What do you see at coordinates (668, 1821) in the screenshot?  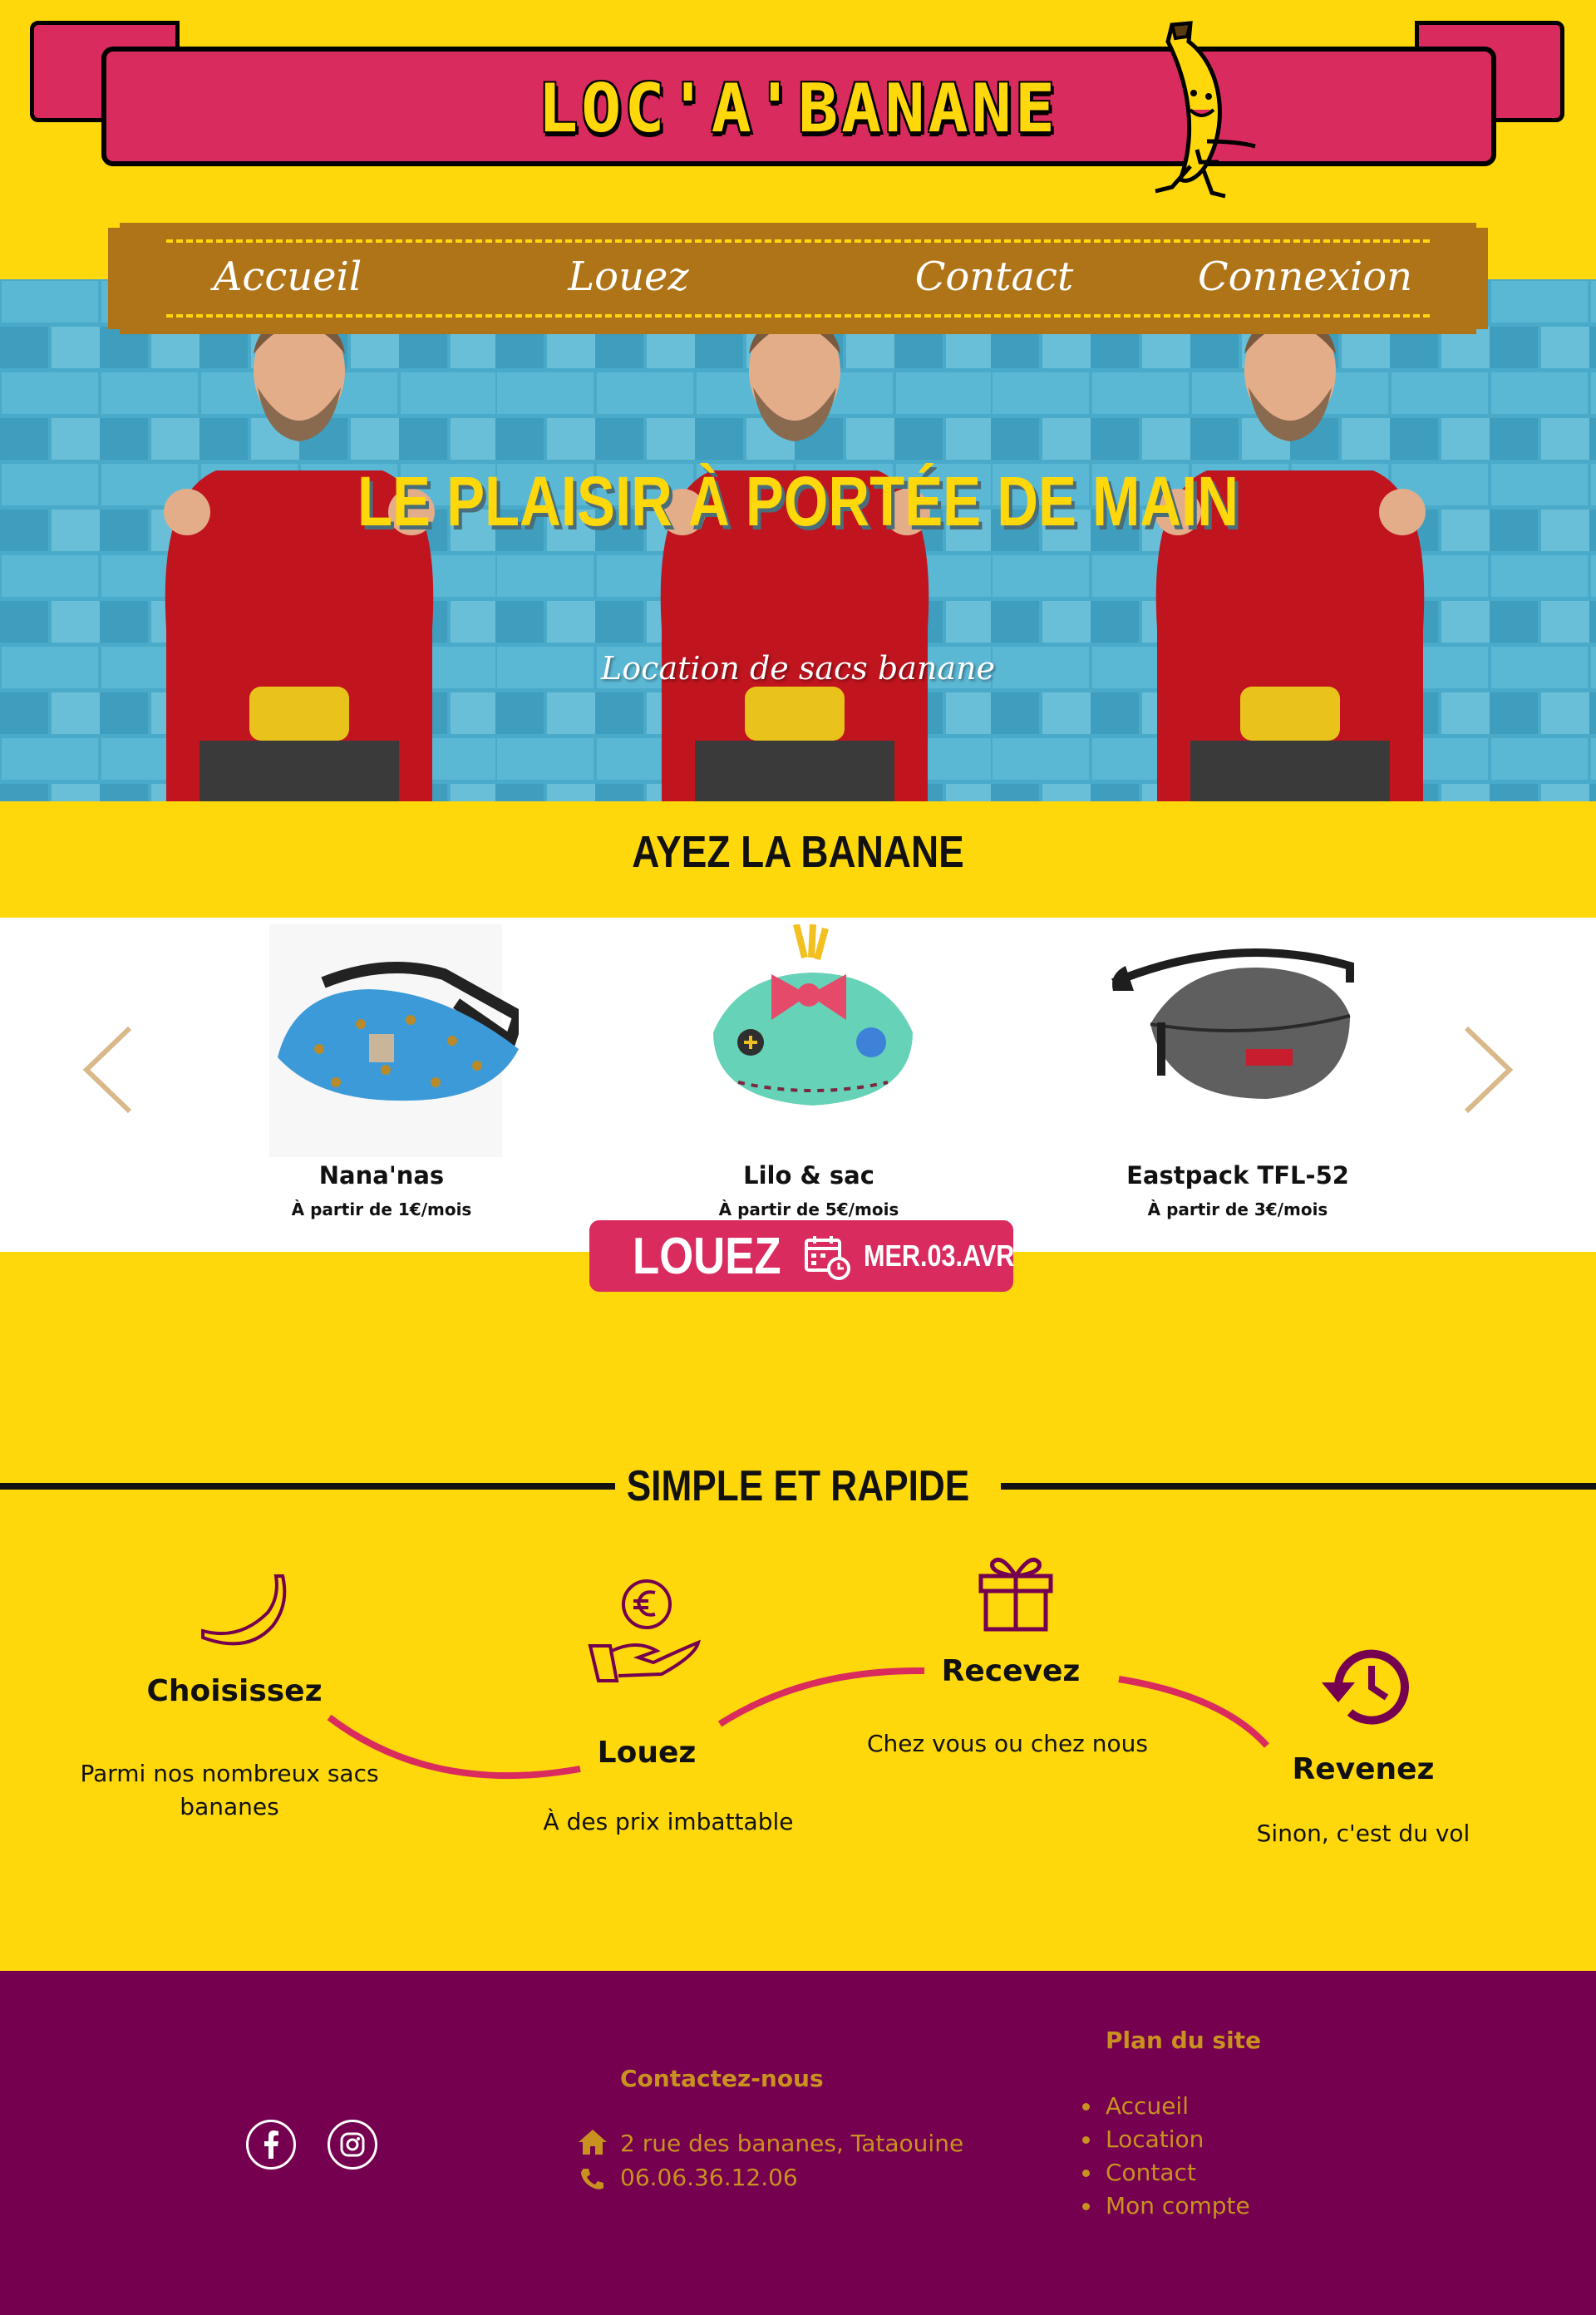 I see `step-desc: À des prix imbattable` at bounding box center [668, 1821].